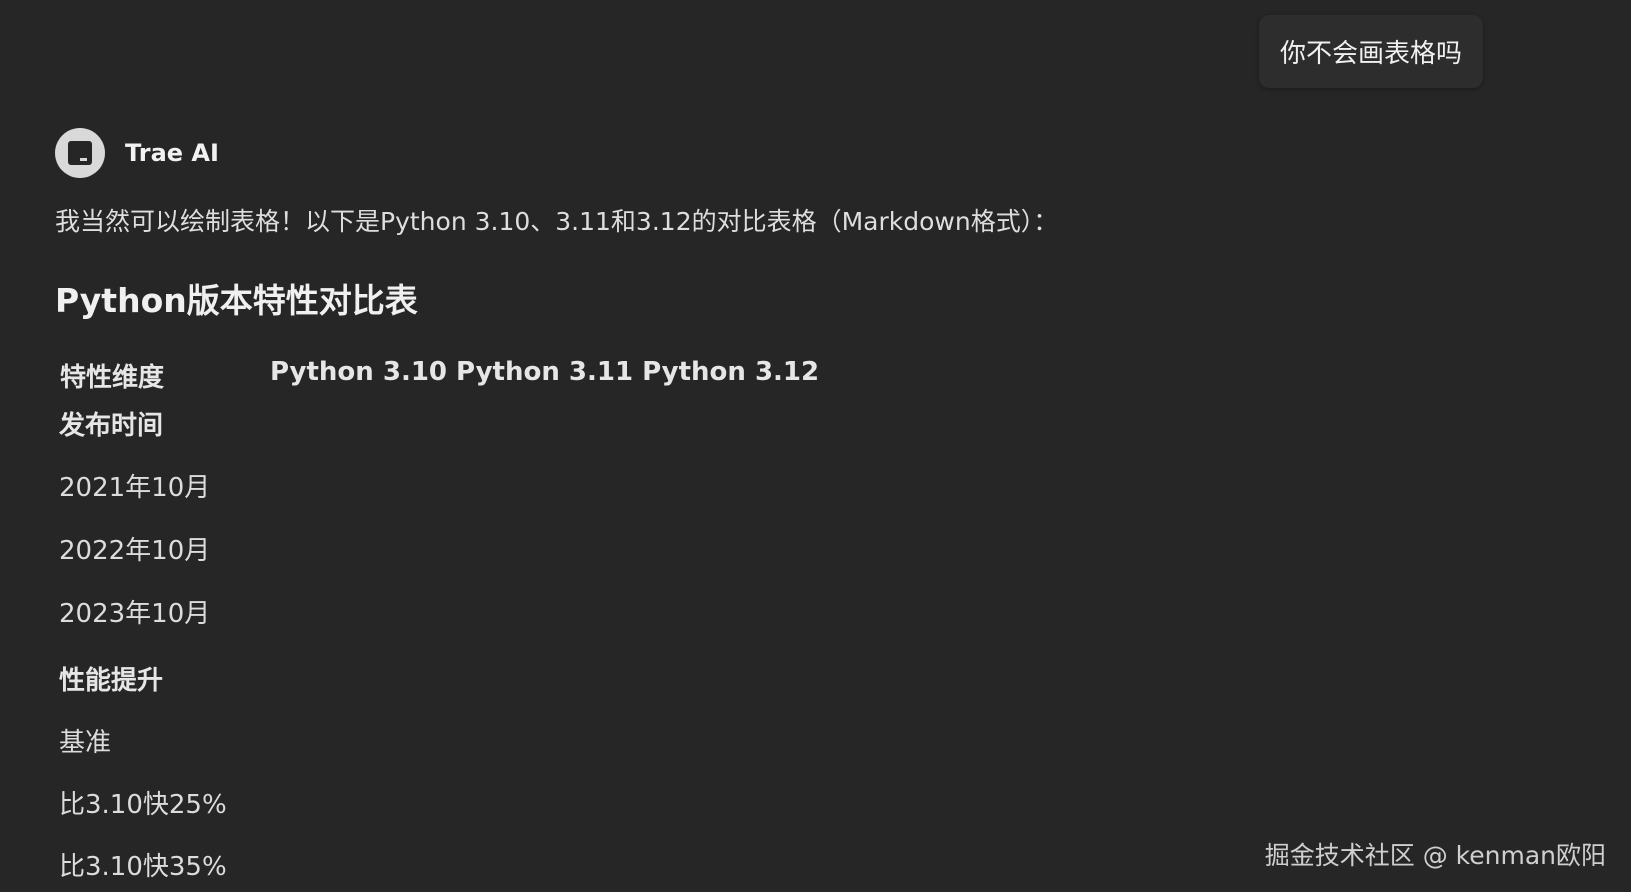  Describe the element at coordinates (112, 378) in the screenshot. I see `table-header-feature: 特性维度` at that location.